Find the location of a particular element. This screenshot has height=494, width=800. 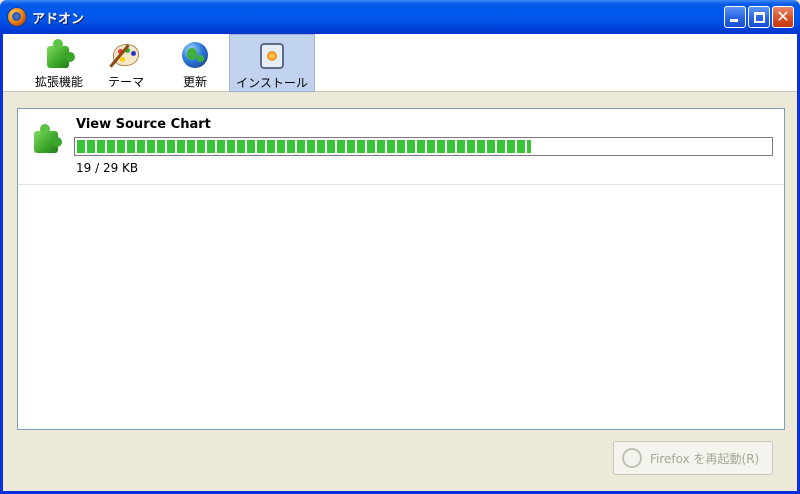

restart-icon is located at coordinates (632, 458).